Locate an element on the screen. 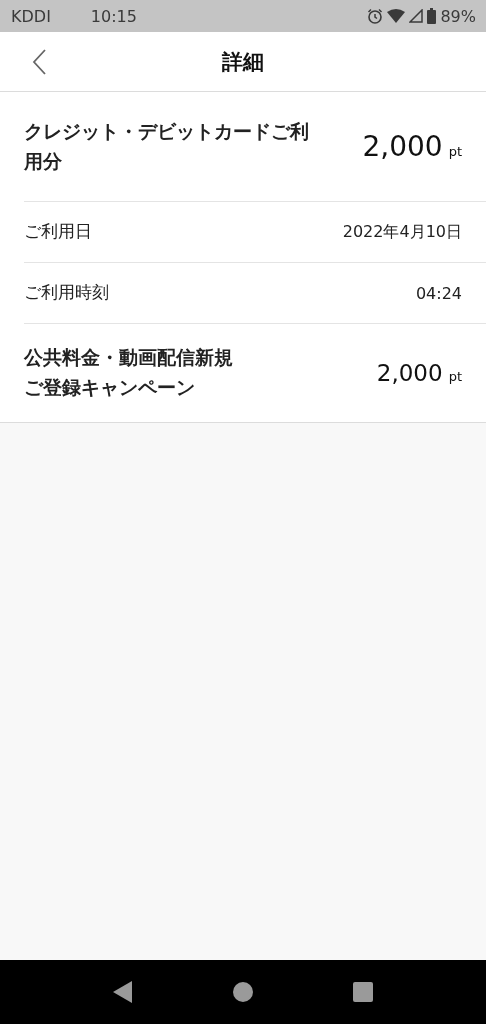  battery-percent: 89% is located at coordinates (458, 16).